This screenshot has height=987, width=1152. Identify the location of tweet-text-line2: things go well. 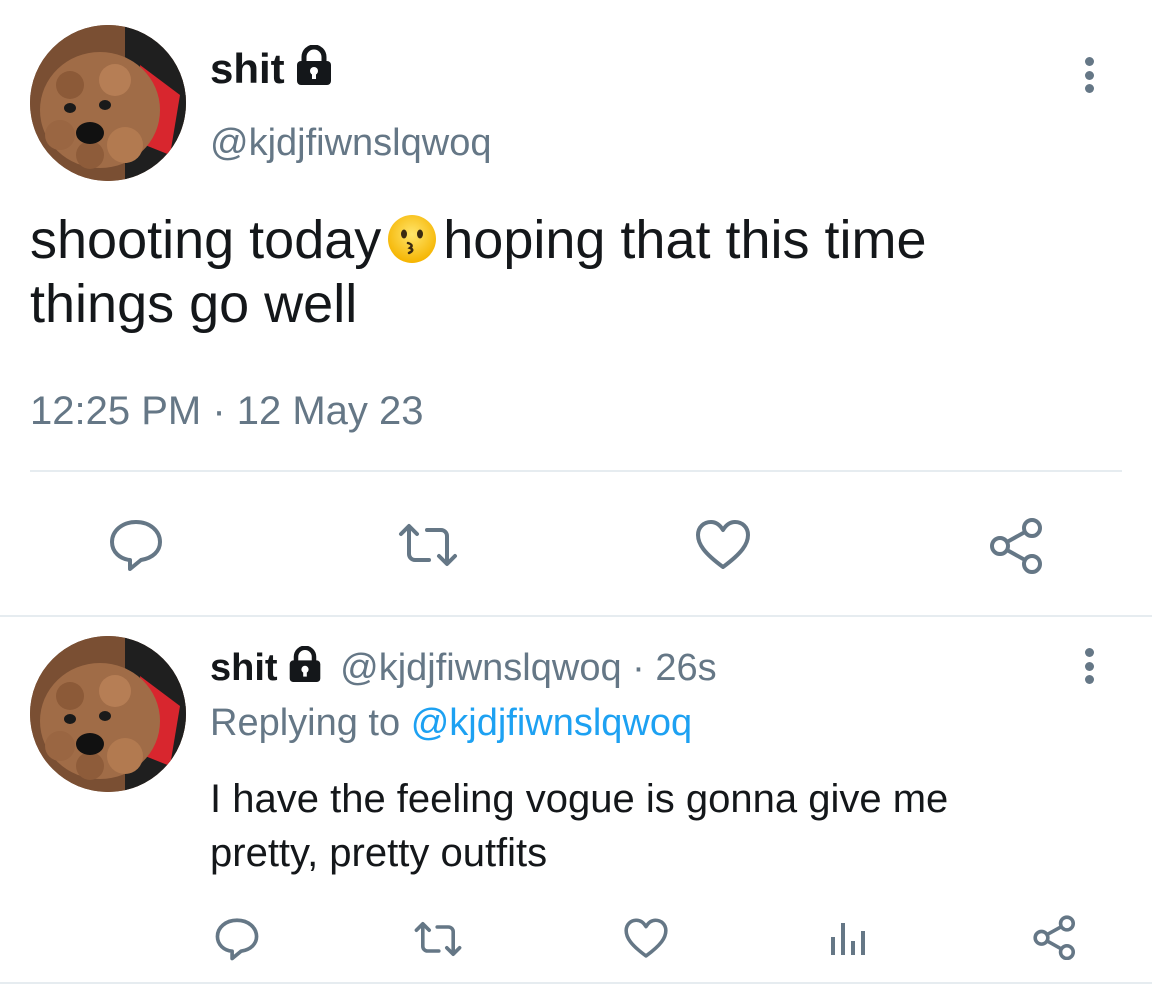
(194, 304).